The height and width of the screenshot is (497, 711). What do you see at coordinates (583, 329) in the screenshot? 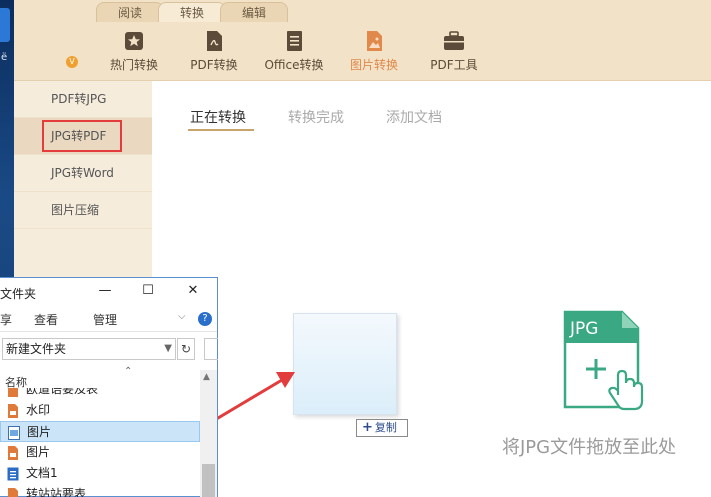
I see `jpg-label: JPG` at bounding box center [583, 329].